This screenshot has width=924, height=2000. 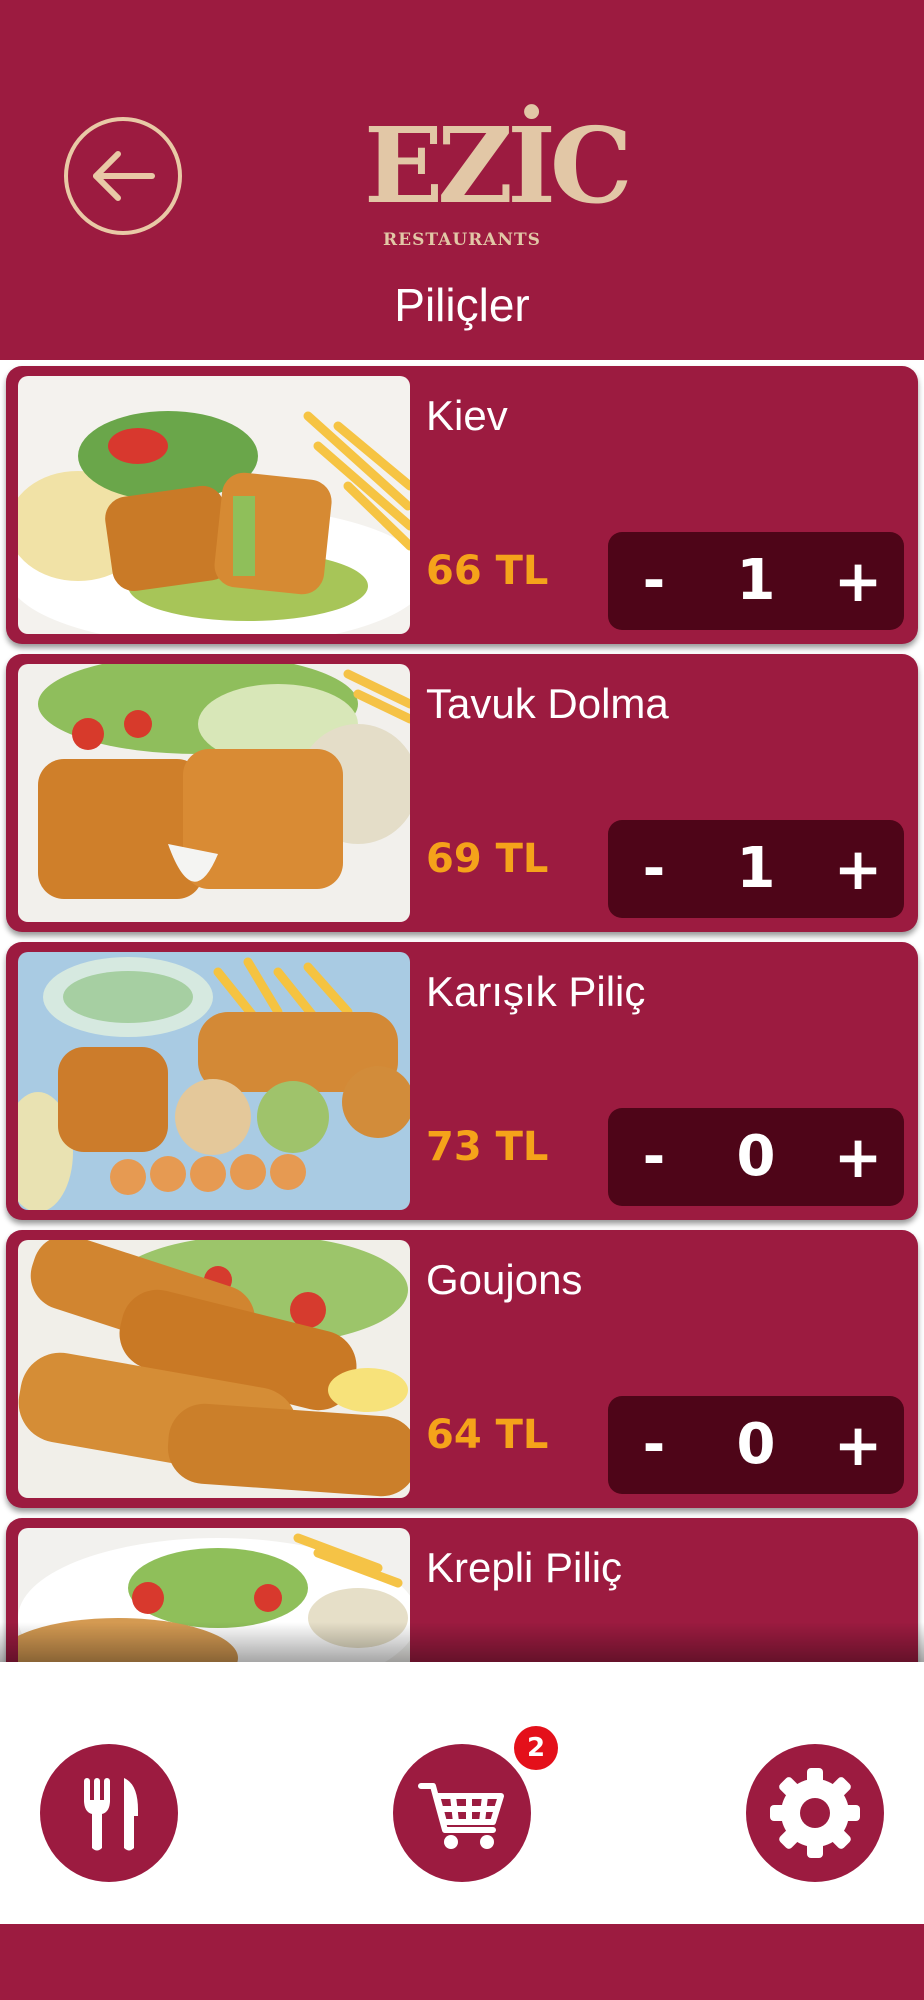 I want to click on settings-button, so click(x=815, y=1813).